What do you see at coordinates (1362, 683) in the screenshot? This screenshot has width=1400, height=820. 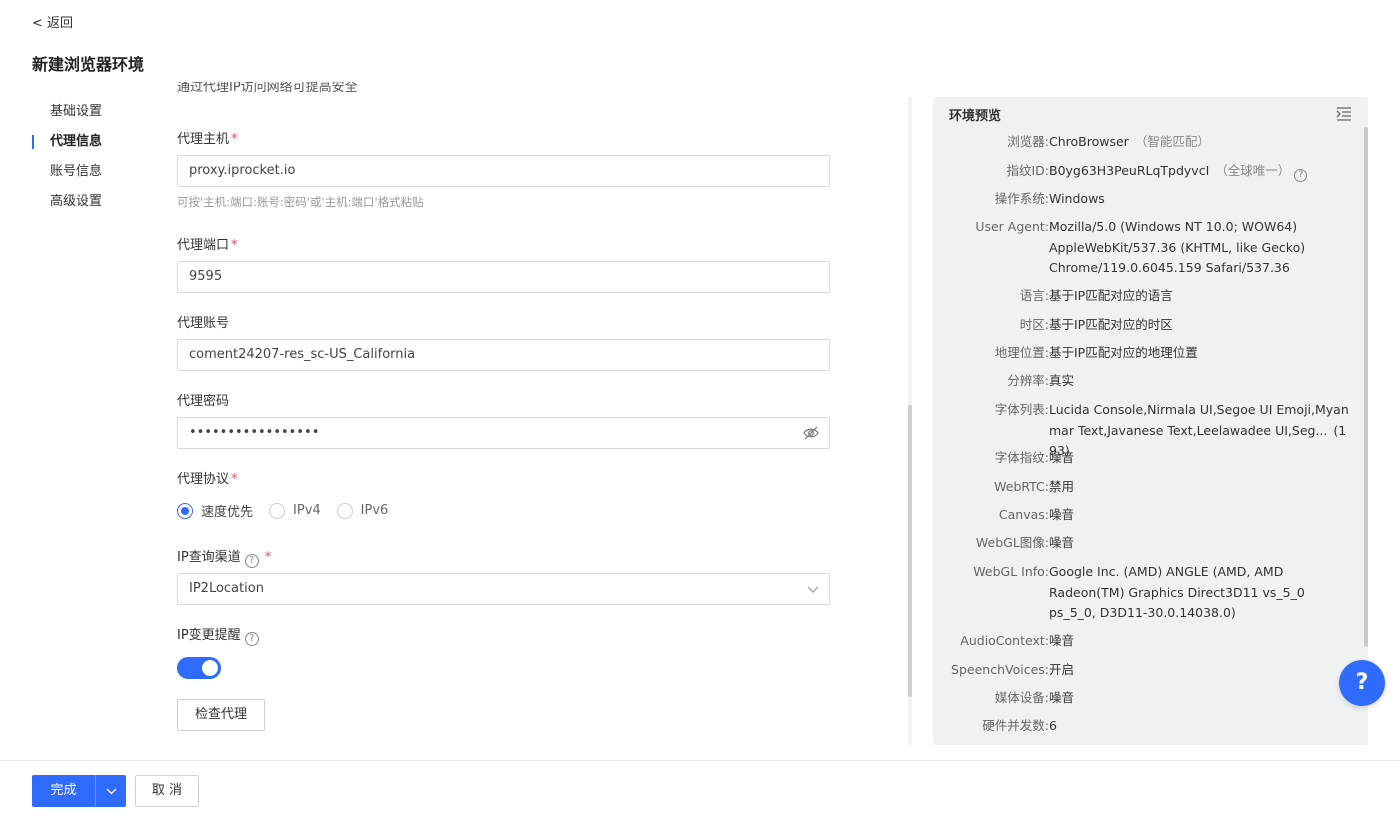 I see `help-button: ?` at bounding box center [1362, 683].